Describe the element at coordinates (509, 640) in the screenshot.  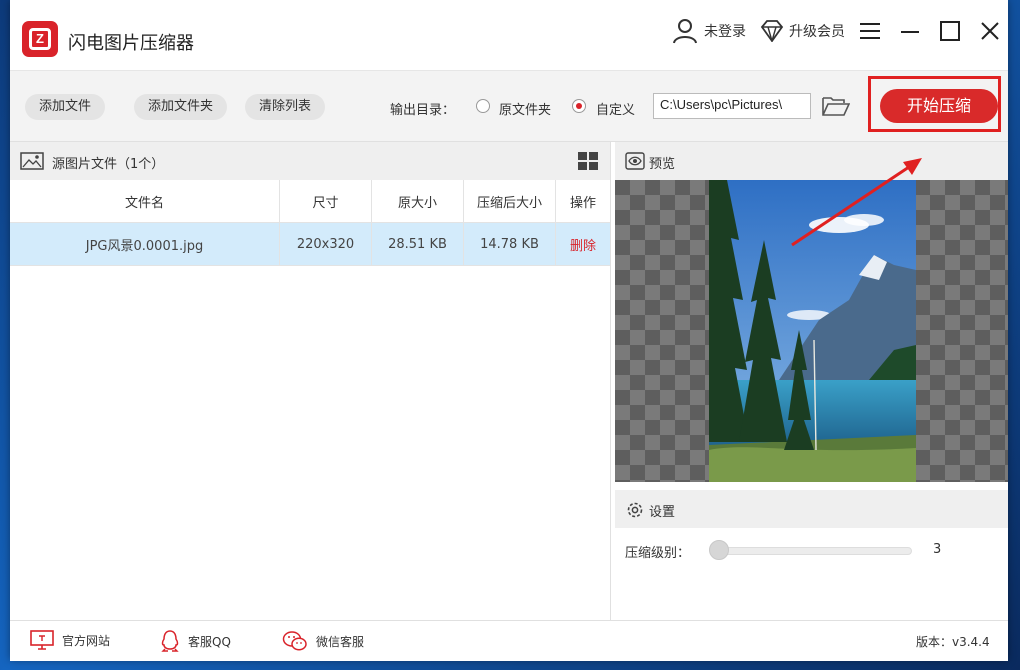
I see `footer: 官方网站 客服QQ 微信客服 版本：v3.4.4` at that location.